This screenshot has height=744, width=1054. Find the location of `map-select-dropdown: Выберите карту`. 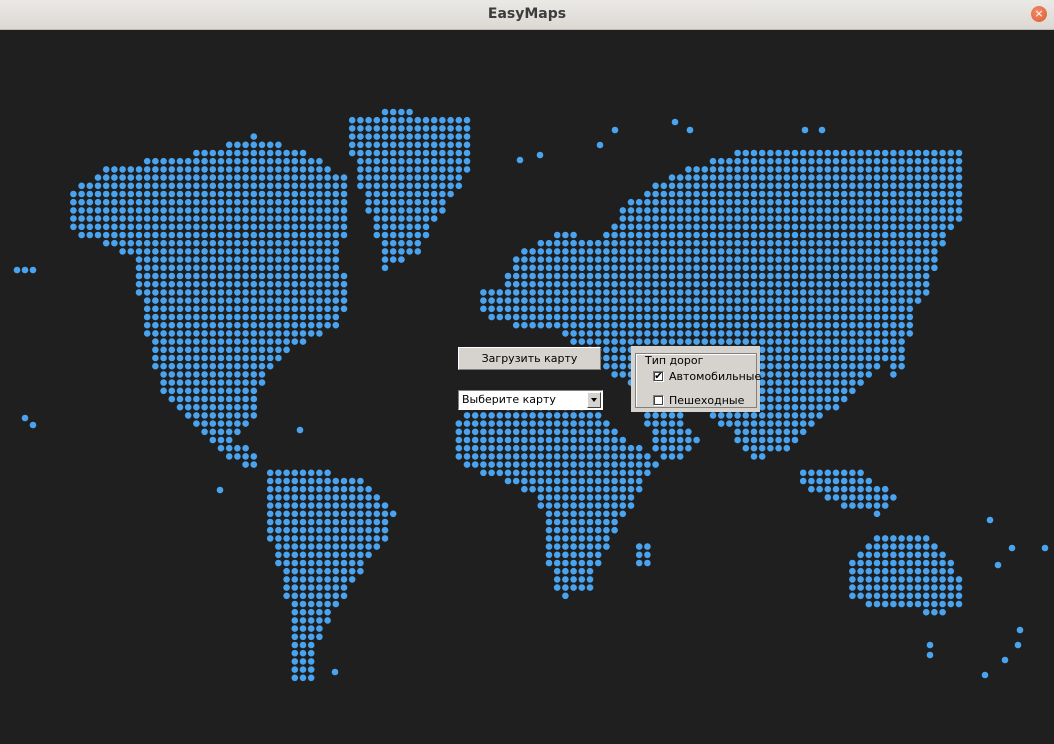

map-select-dropdown: Выберите карту is located at coordinates (530, 400).